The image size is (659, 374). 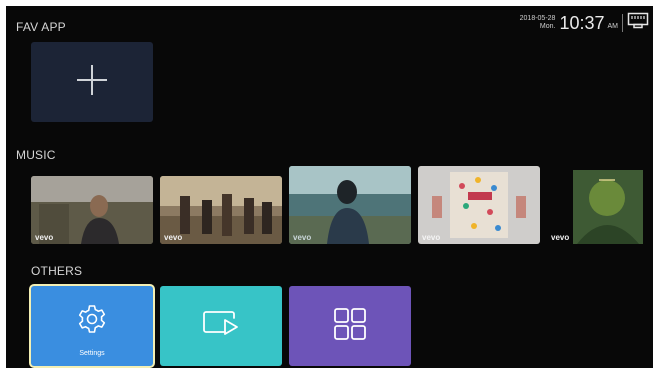 I want to click on settings-tile: Settings, so click(x=92, y=326).